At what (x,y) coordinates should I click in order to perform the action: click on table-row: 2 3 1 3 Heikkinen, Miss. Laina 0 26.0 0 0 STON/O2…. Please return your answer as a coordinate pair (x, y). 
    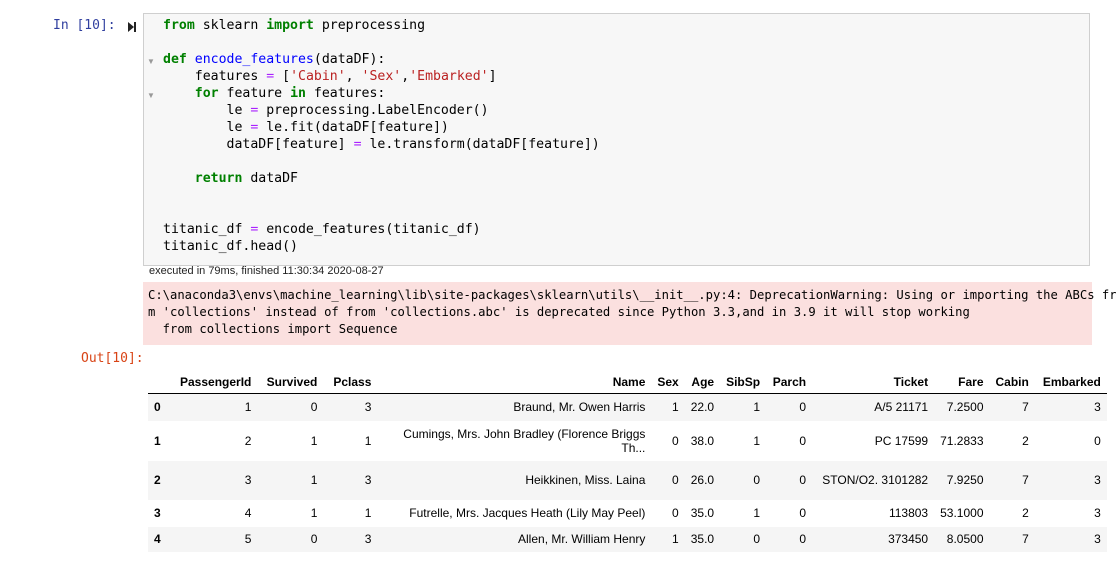
    Looking at the image, I should click on (627, 480).